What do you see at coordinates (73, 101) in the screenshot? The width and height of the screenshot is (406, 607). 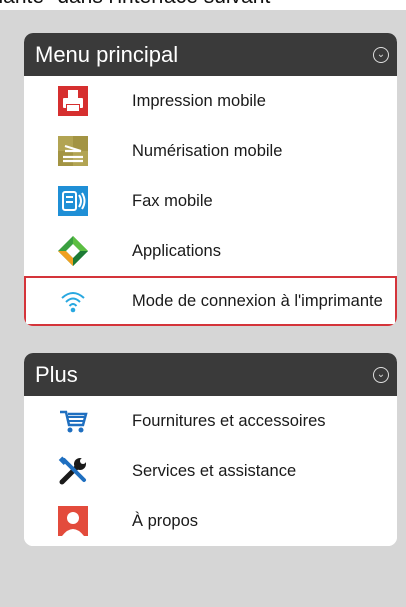 I see `printer-icon` at bounding box center [73, 101].